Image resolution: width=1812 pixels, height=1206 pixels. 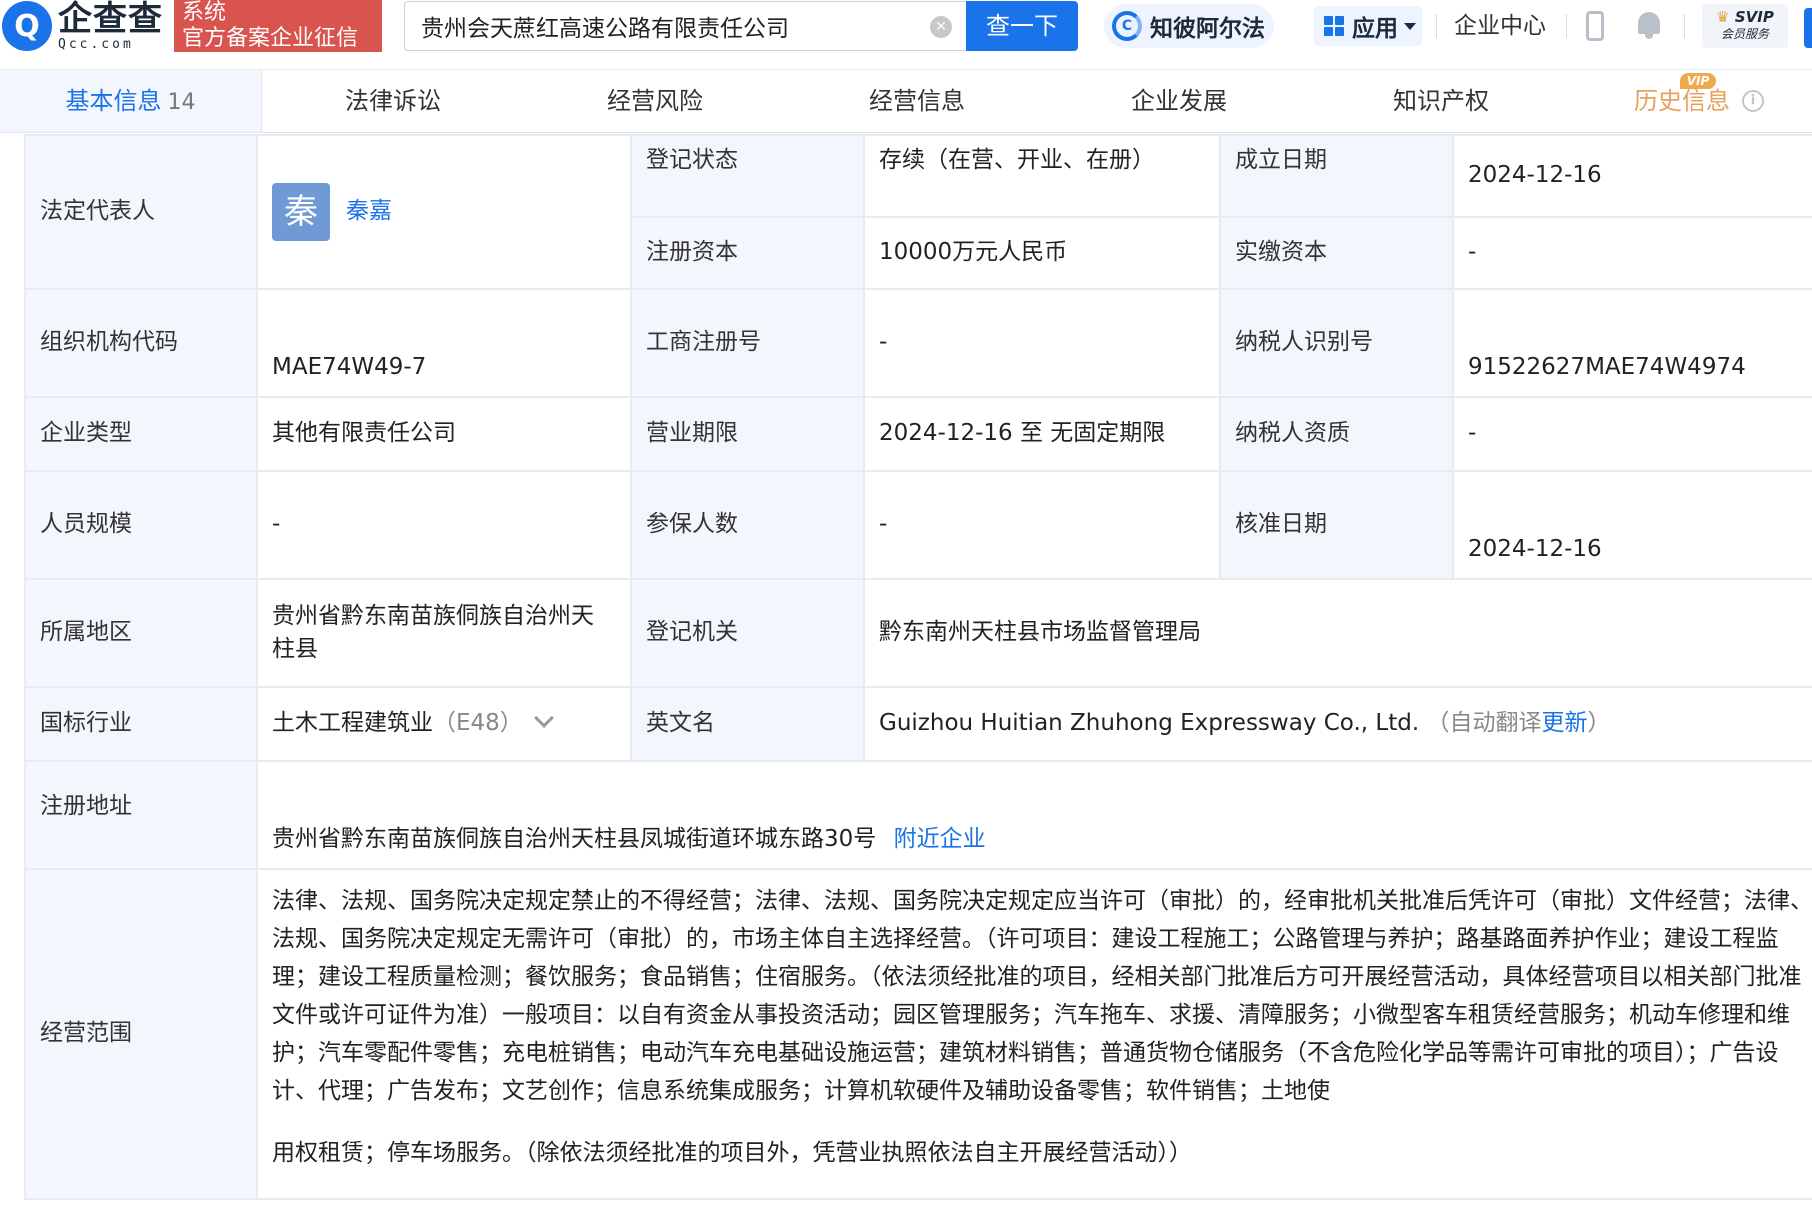 What do you see at coordinates (1595, 26) in the screenshot?
I see `mobile-phone-icon` at bounding box center [1595, 26].